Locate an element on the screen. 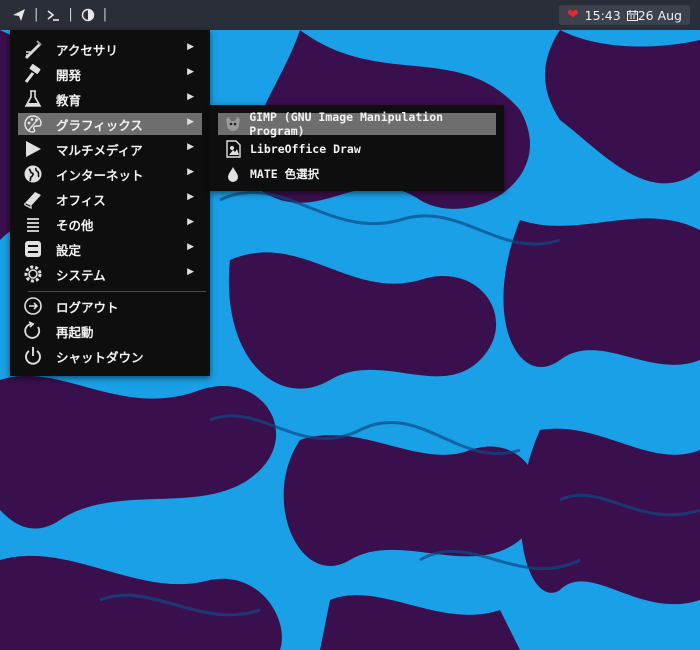  panel-launchers: | | | is located at coordinates (58, 15).